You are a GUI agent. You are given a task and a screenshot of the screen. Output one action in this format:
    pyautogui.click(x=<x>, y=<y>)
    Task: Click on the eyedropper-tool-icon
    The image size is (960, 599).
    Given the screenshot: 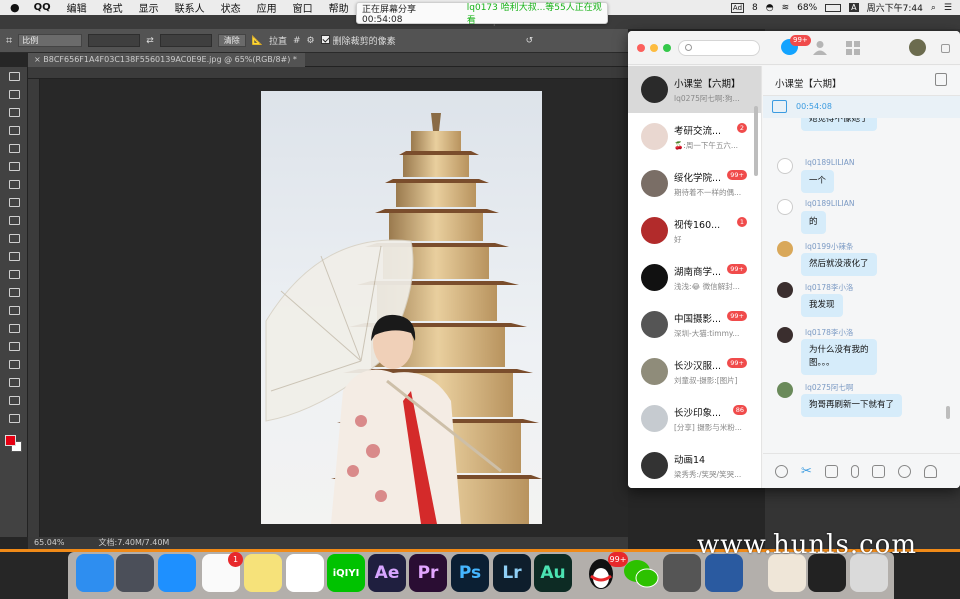 What is the action you would take?
    pyautogui.click(x=14, y=166)
    